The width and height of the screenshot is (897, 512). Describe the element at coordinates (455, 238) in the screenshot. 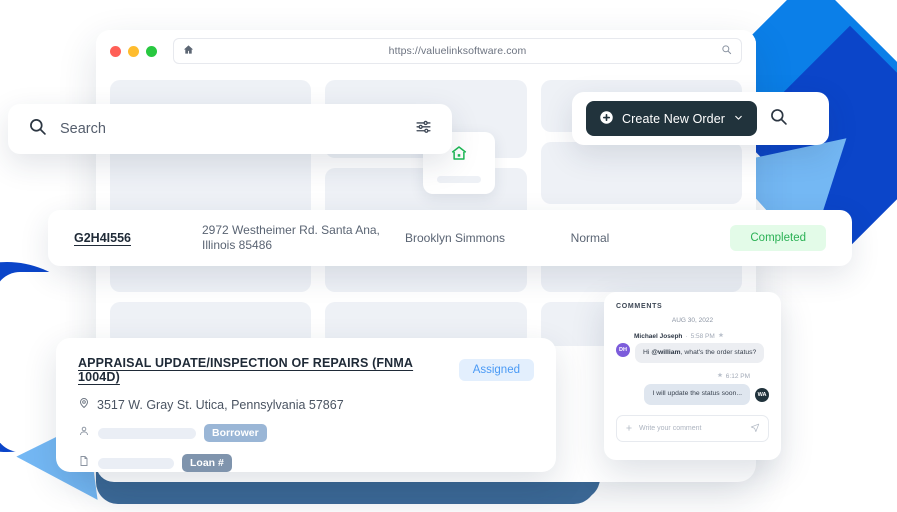

I see `order-contact: Brooklyn Simmons` at that location.